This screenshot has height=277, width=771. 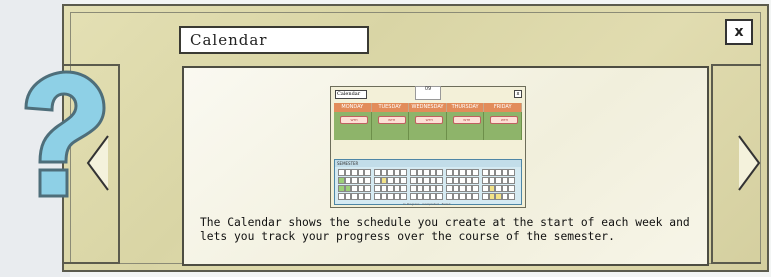 I want to click on preview-day: TUESDAY WTH, so click(x=390, y=121).